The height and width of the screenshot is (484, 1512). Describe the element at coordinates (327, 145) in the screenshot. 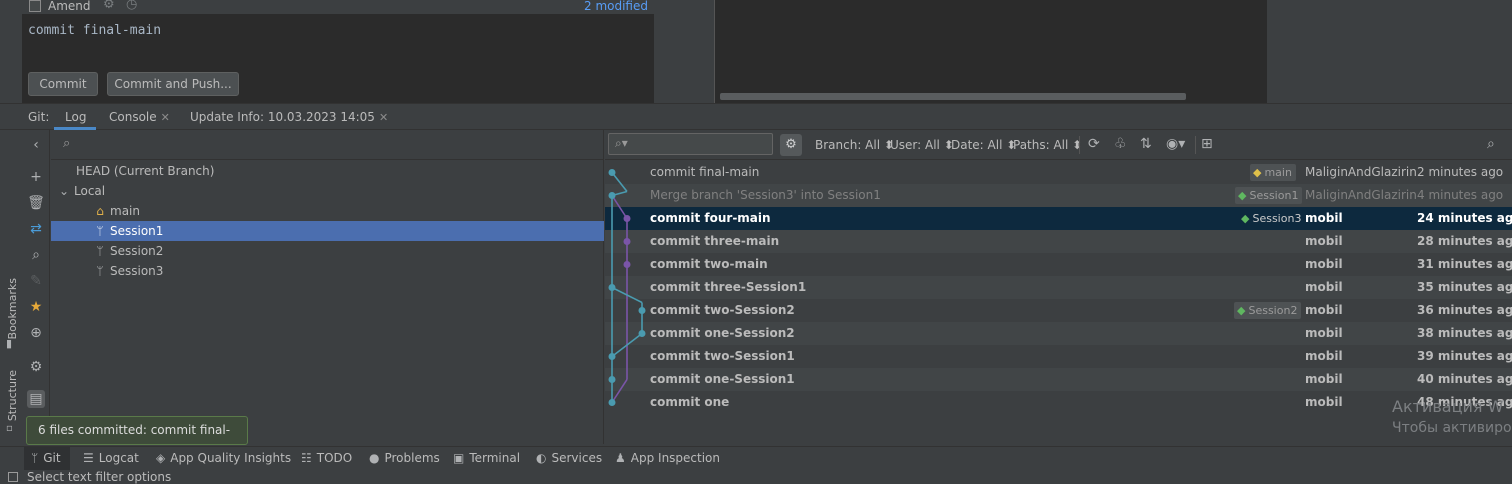

I see `branch-search-field: ⌕` at that location.